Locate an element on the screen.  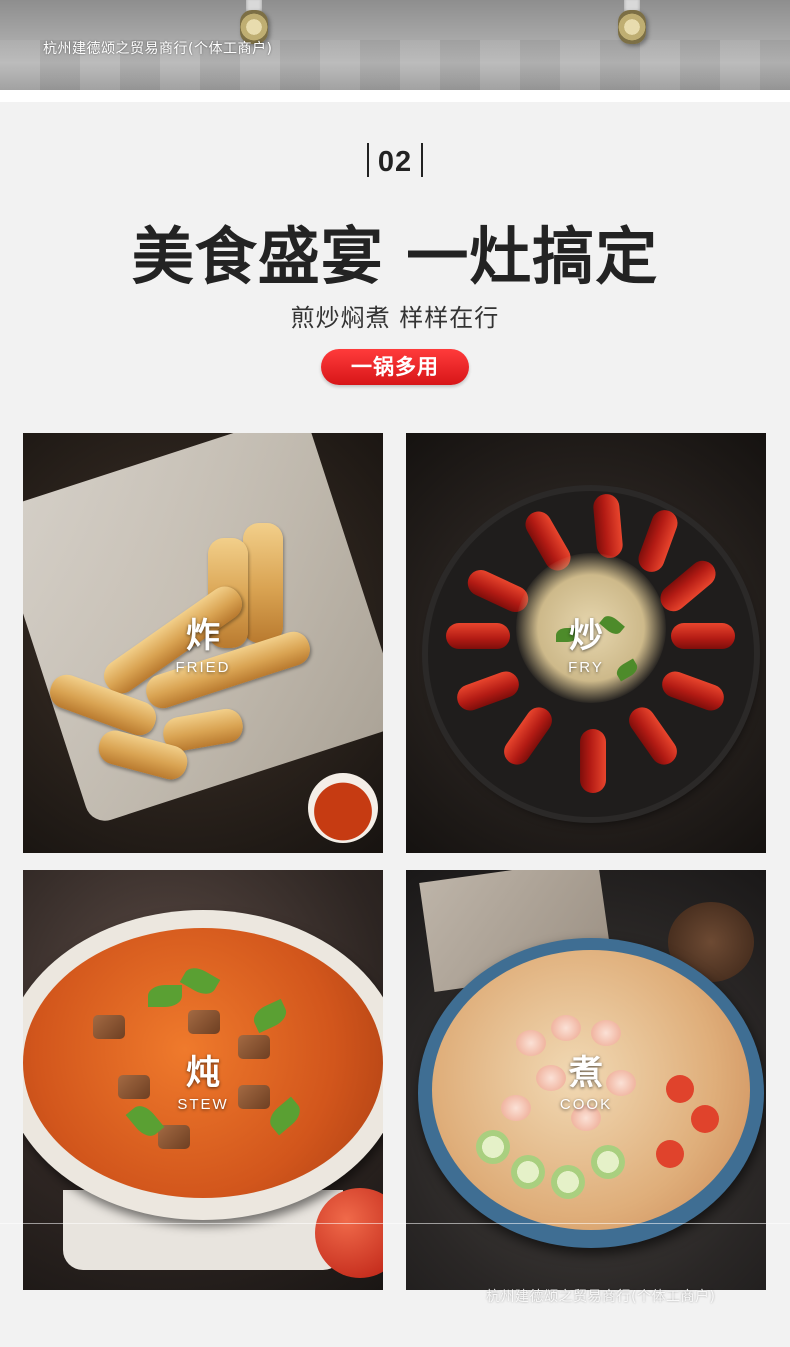
card-label: 炖 STEW is located at coordinates (203, 1079).